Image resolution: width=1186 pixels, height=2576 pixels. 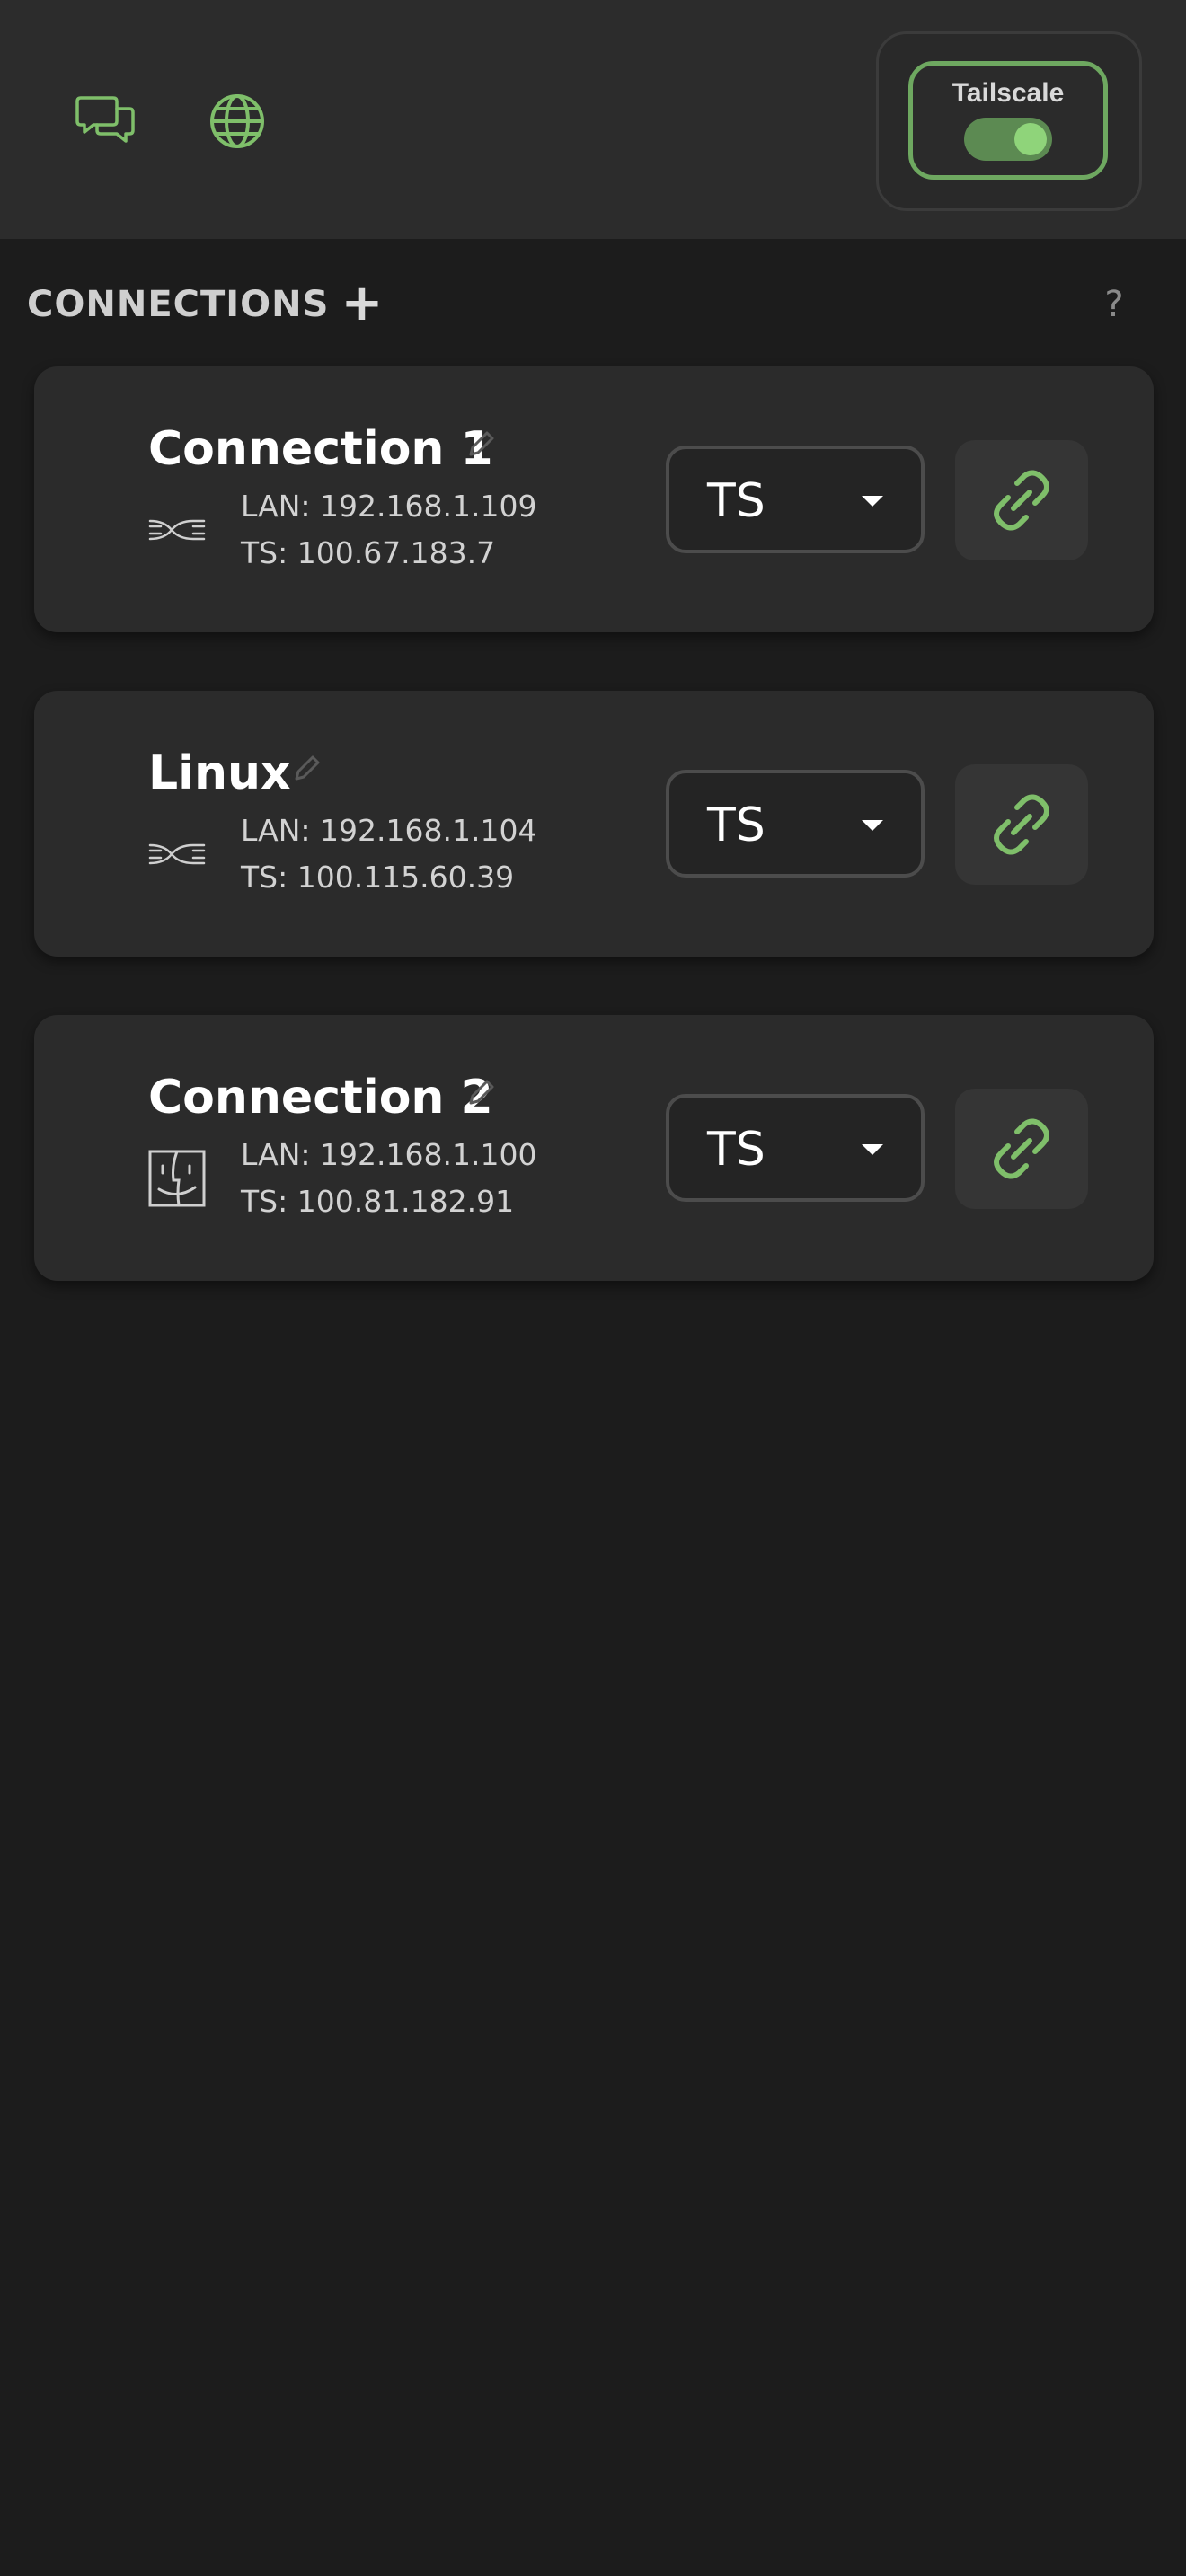 What do you see at coordinates (389, 830) in the screenshot?
I see `lan-address: LAN: 192.168.1.104` at bounding box center [389, 830].